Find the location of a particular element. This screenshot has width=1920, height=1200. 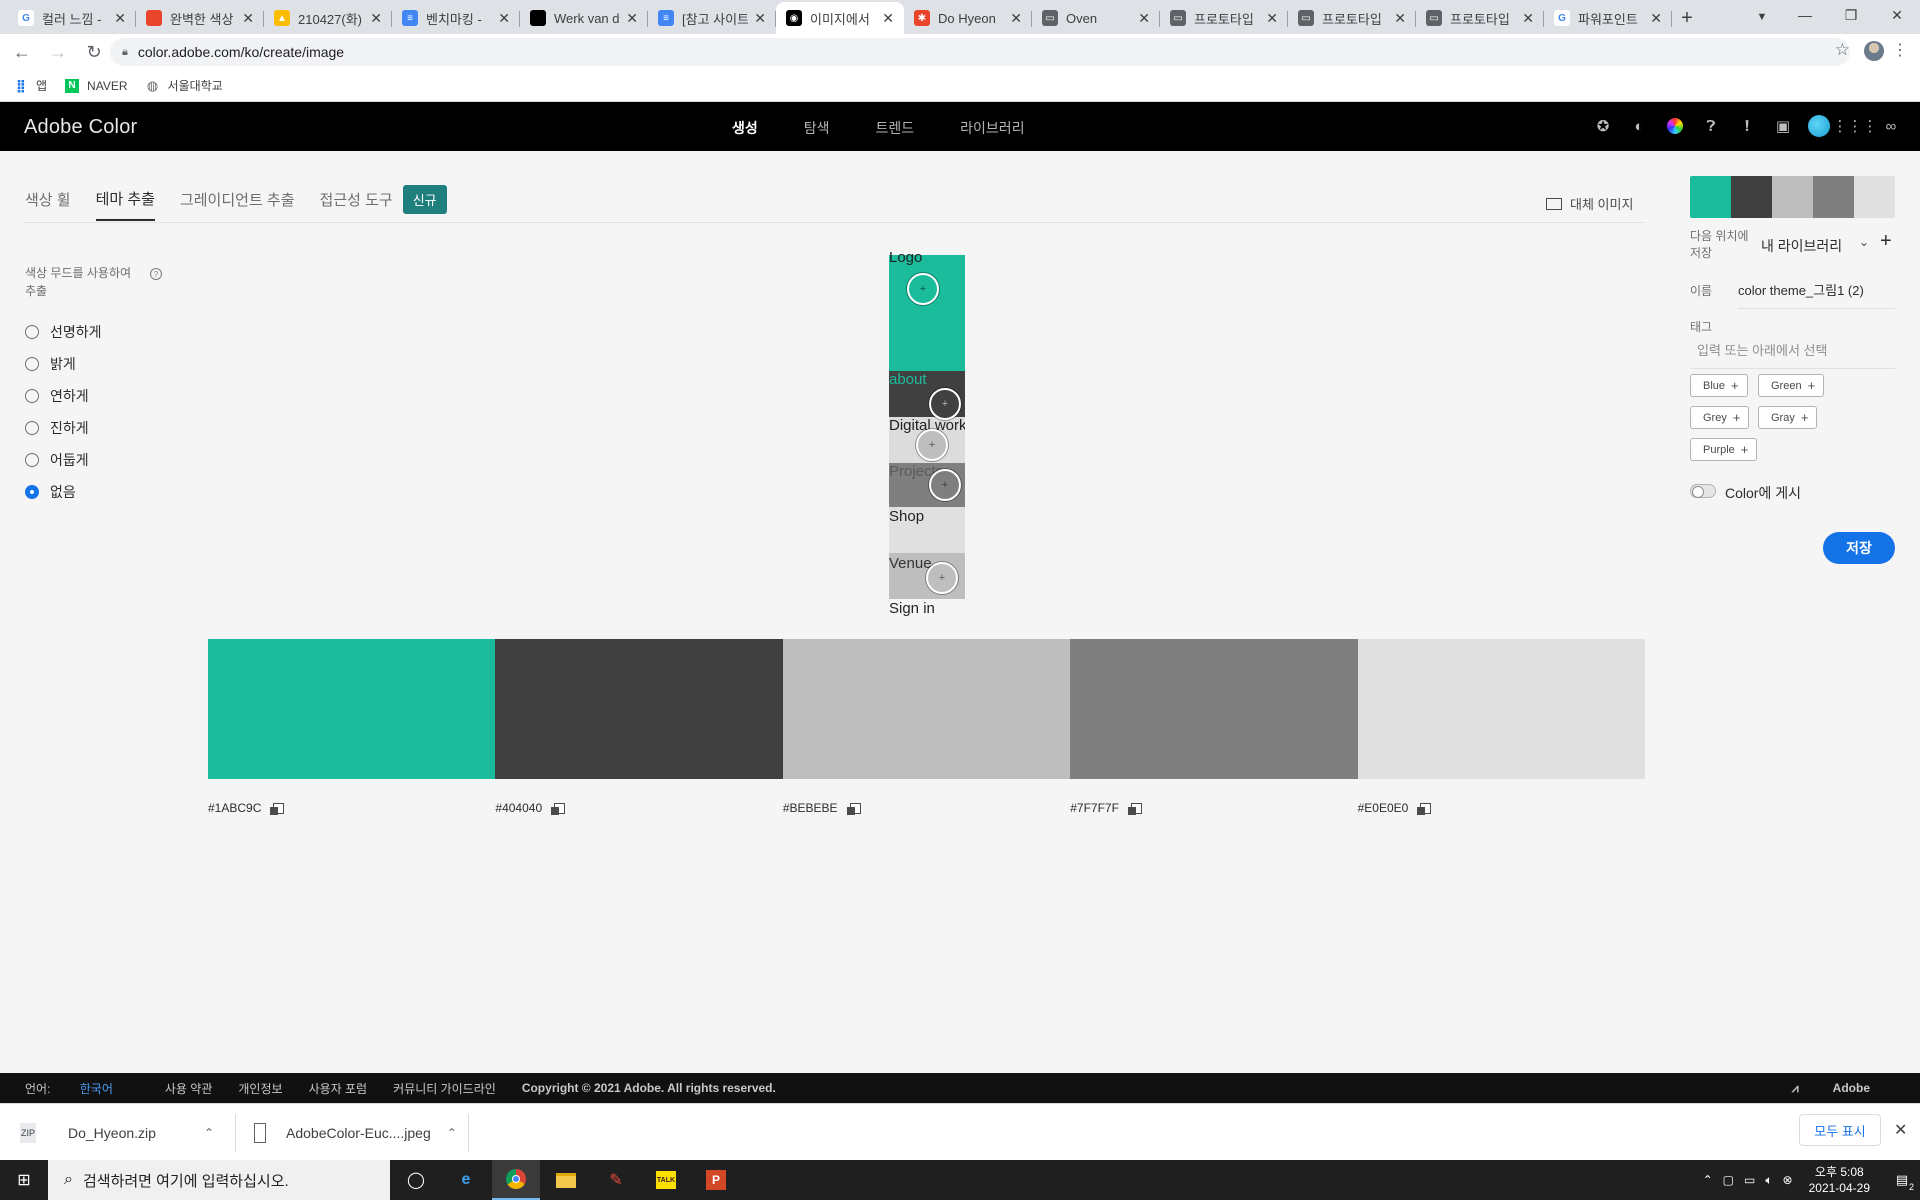

address-bar: 🔒︎ color.adobe.com/ko/create/image is located at coordinates (980, 52).